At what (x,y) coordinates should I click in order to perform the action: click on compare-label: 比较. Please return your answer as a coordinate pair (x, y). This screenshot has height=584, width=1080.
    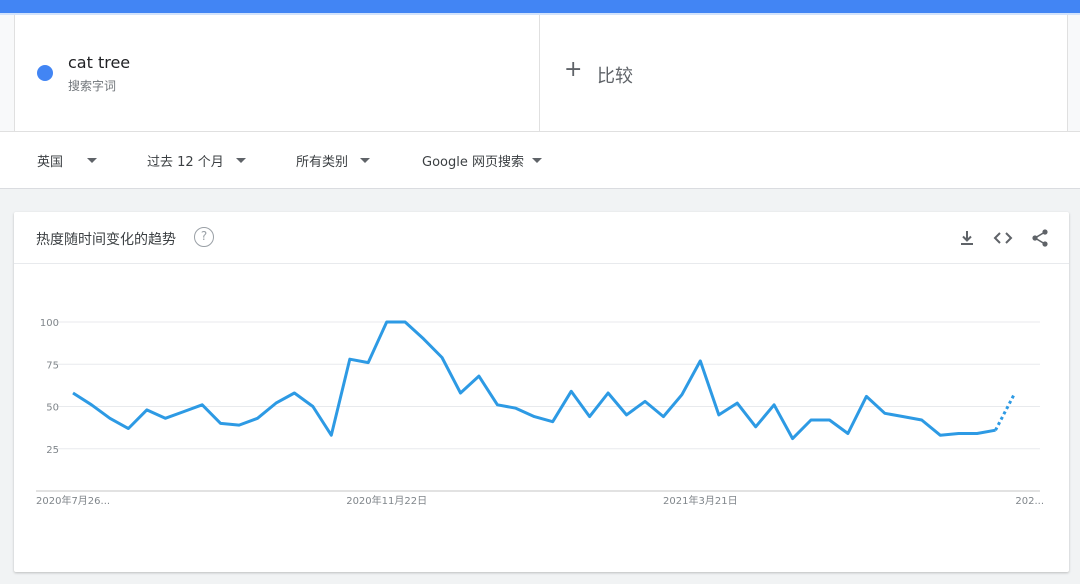
    Looking at the image, I should click on (615, 76).